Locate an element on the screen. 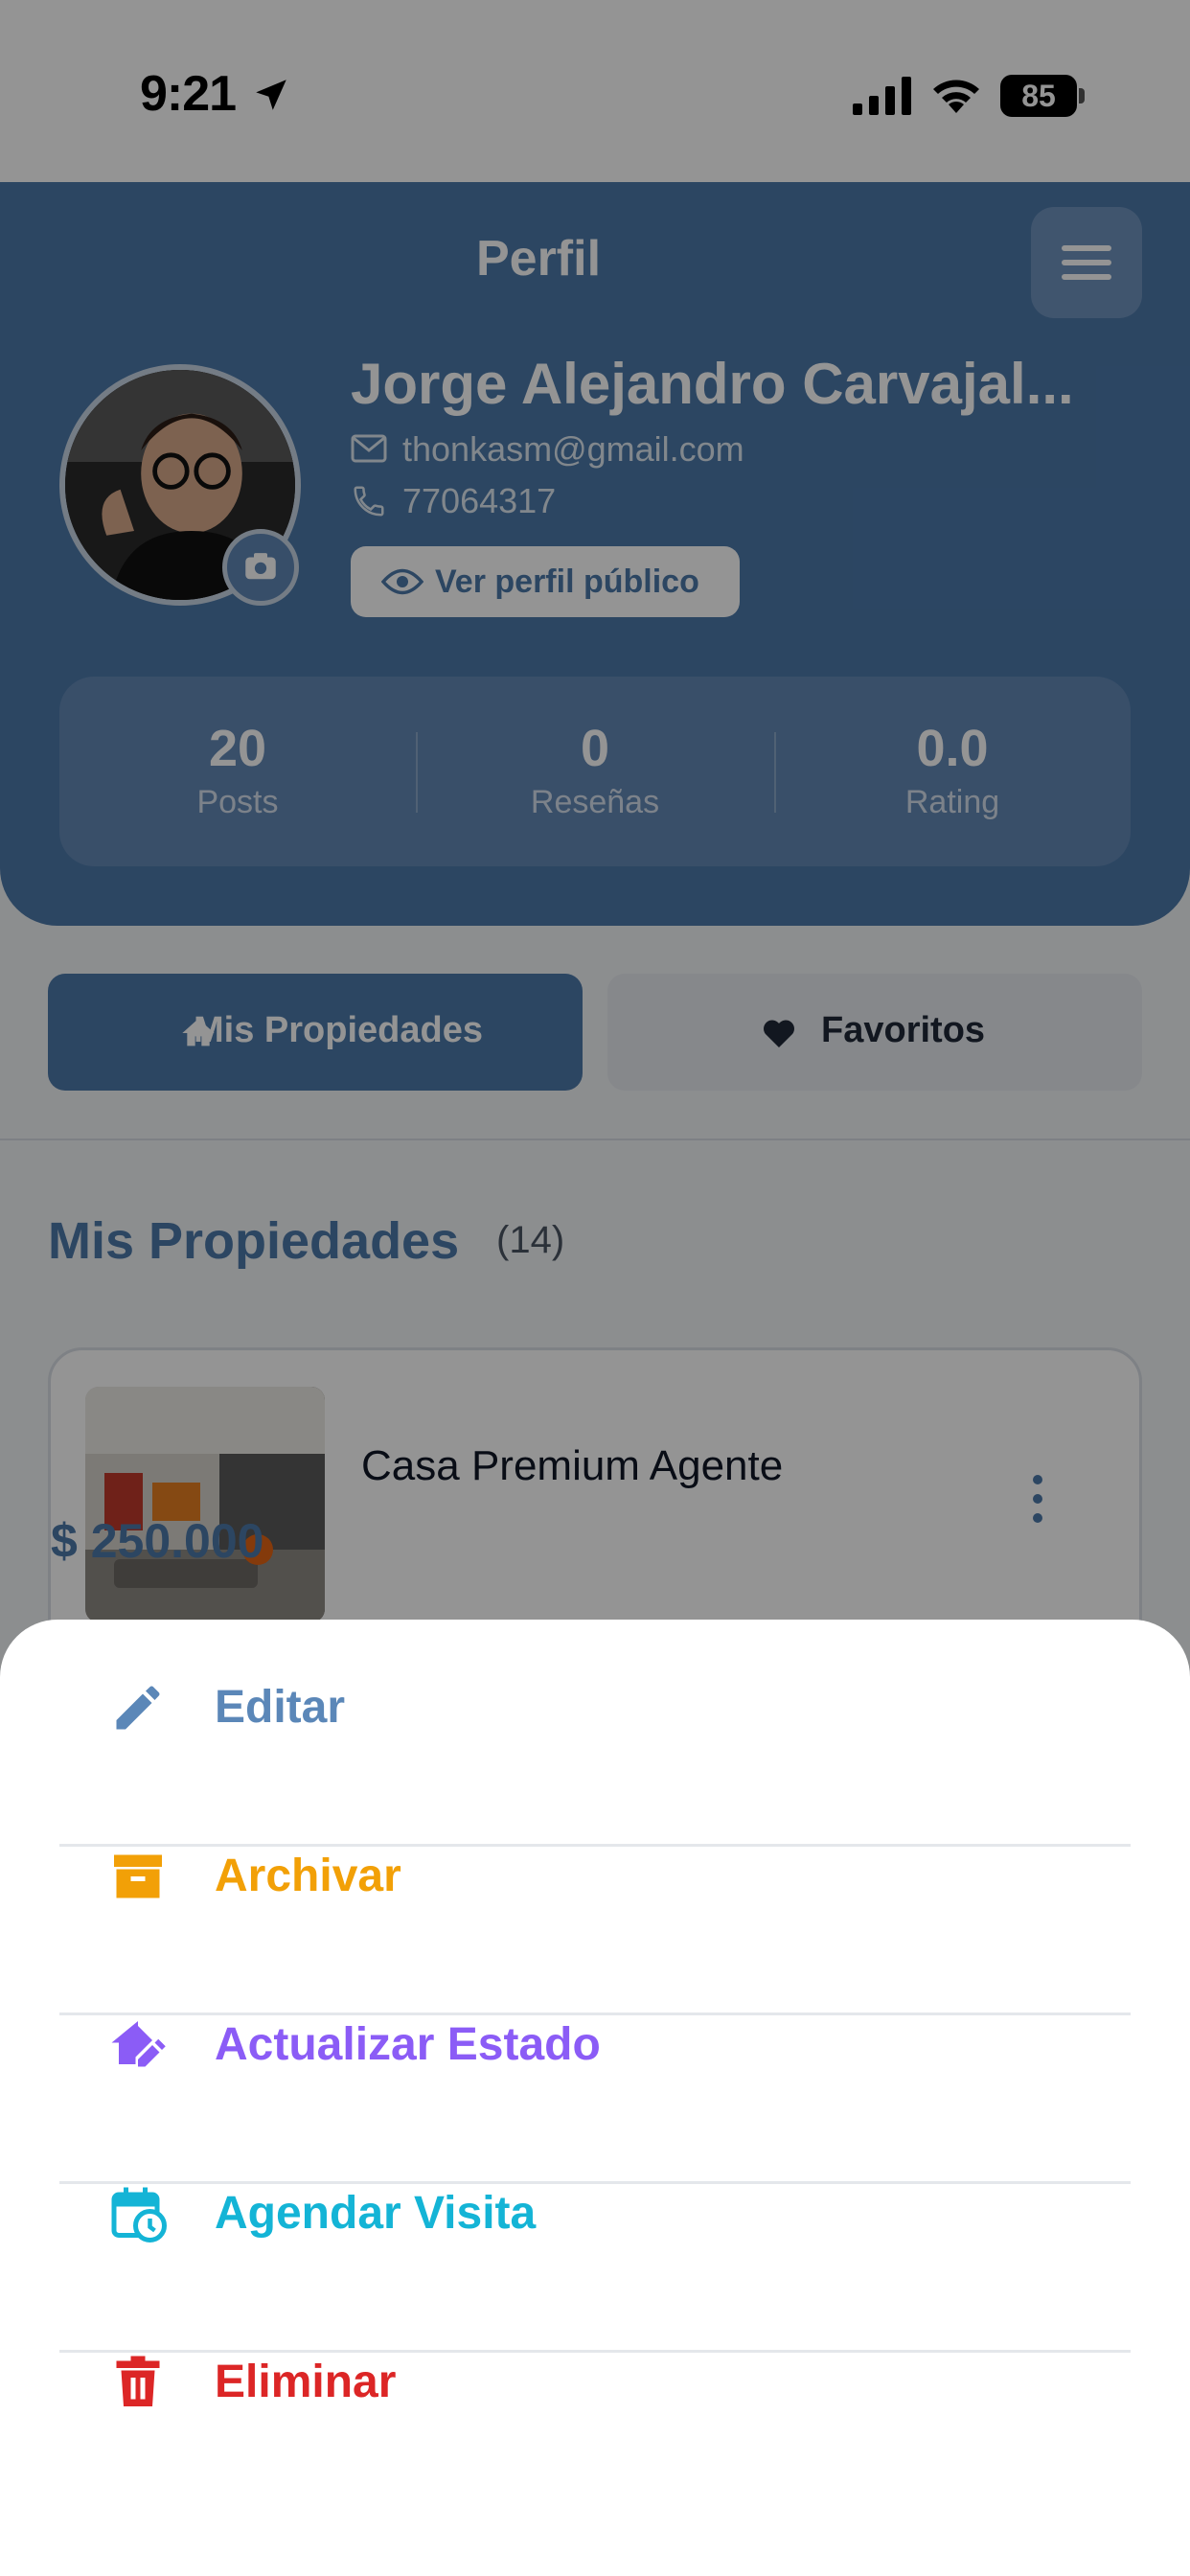  pencil-icon is located at coordinates (138, 1708).